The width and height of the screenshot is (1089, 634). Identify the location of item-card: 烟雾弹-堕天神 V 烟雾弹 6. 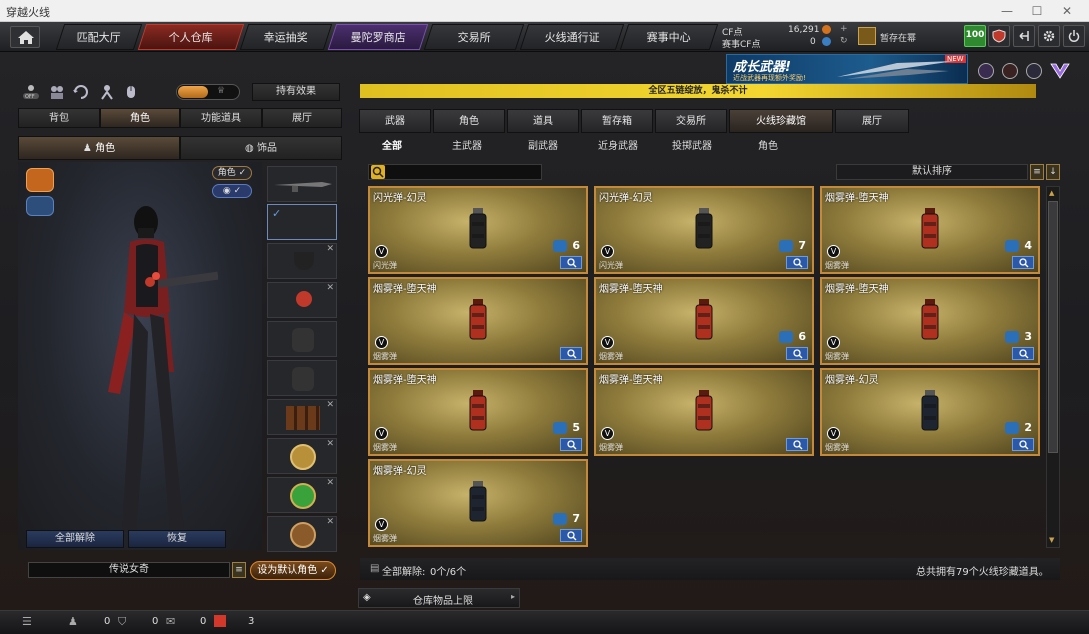
(704, 321).